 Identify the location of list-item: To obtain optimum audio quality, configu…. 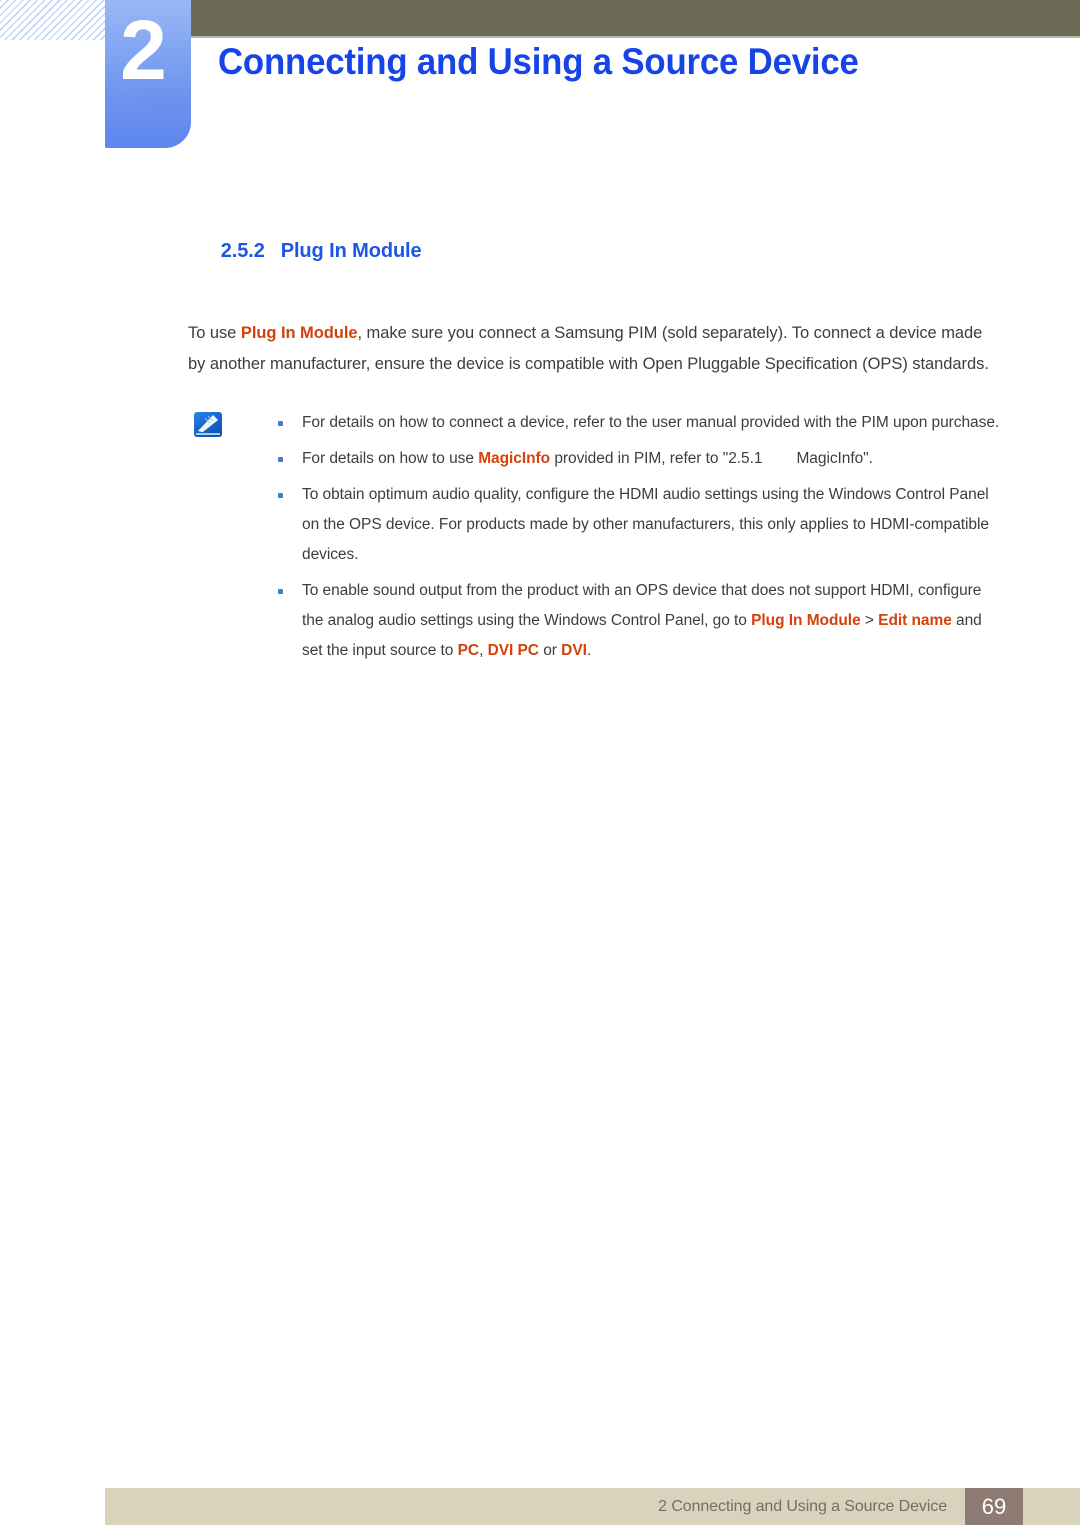
(635, 525).